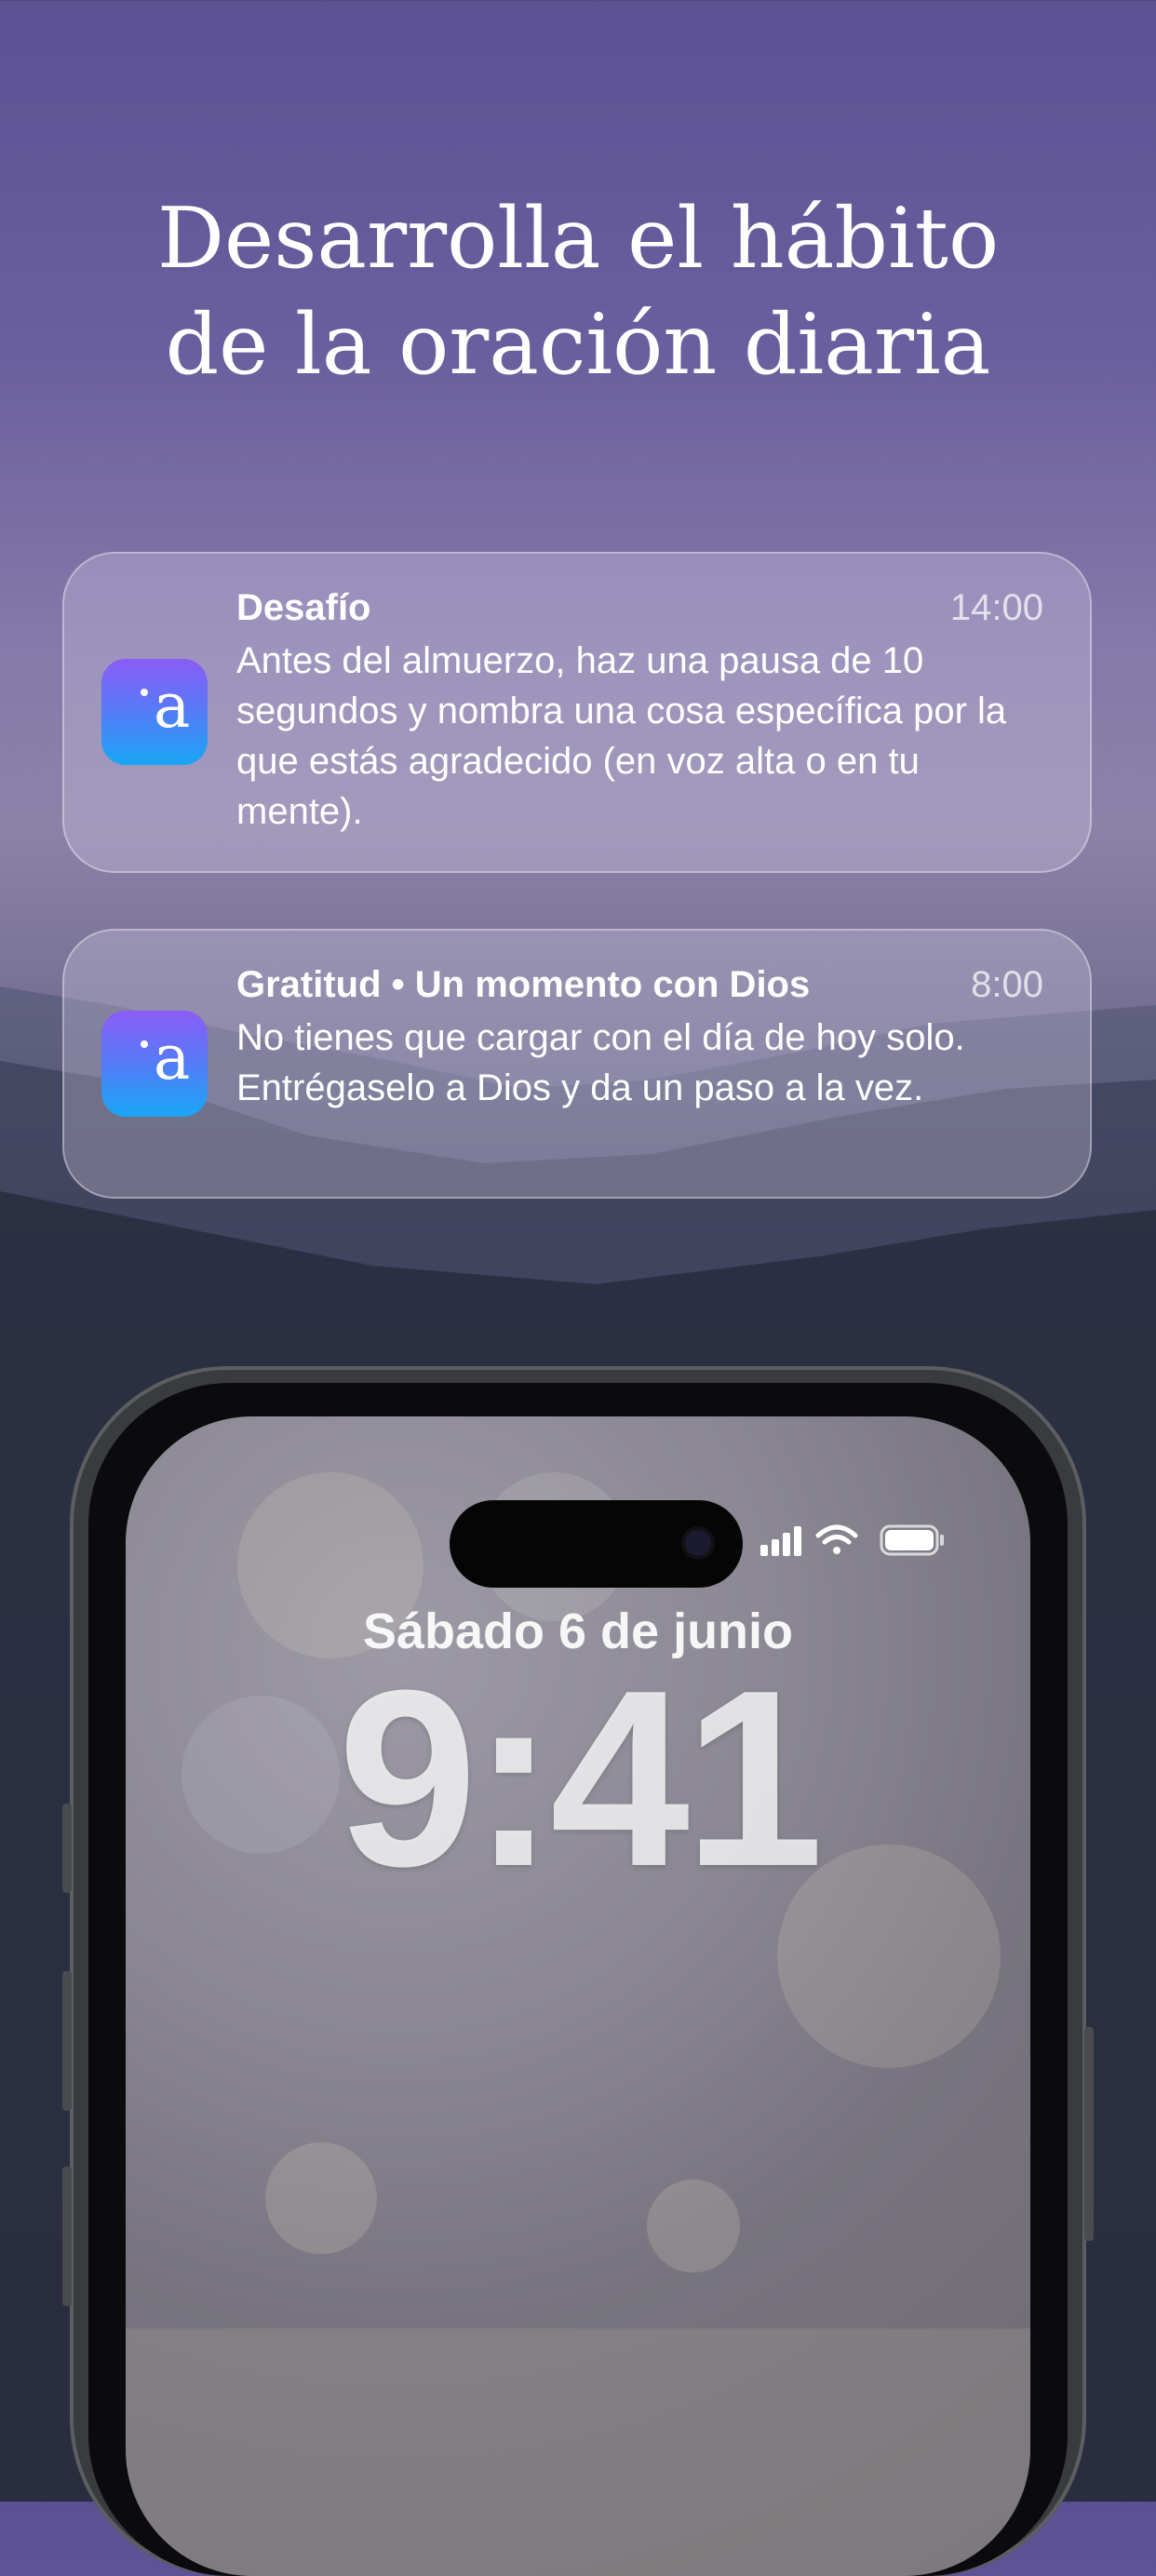 Image resolution: width=1156 pixels, height=2576 pixels. What do you see at coordinates (780, 1541) in the screenshot?
I see `cellular-signal-icon` at bounding box center [780, 1541].